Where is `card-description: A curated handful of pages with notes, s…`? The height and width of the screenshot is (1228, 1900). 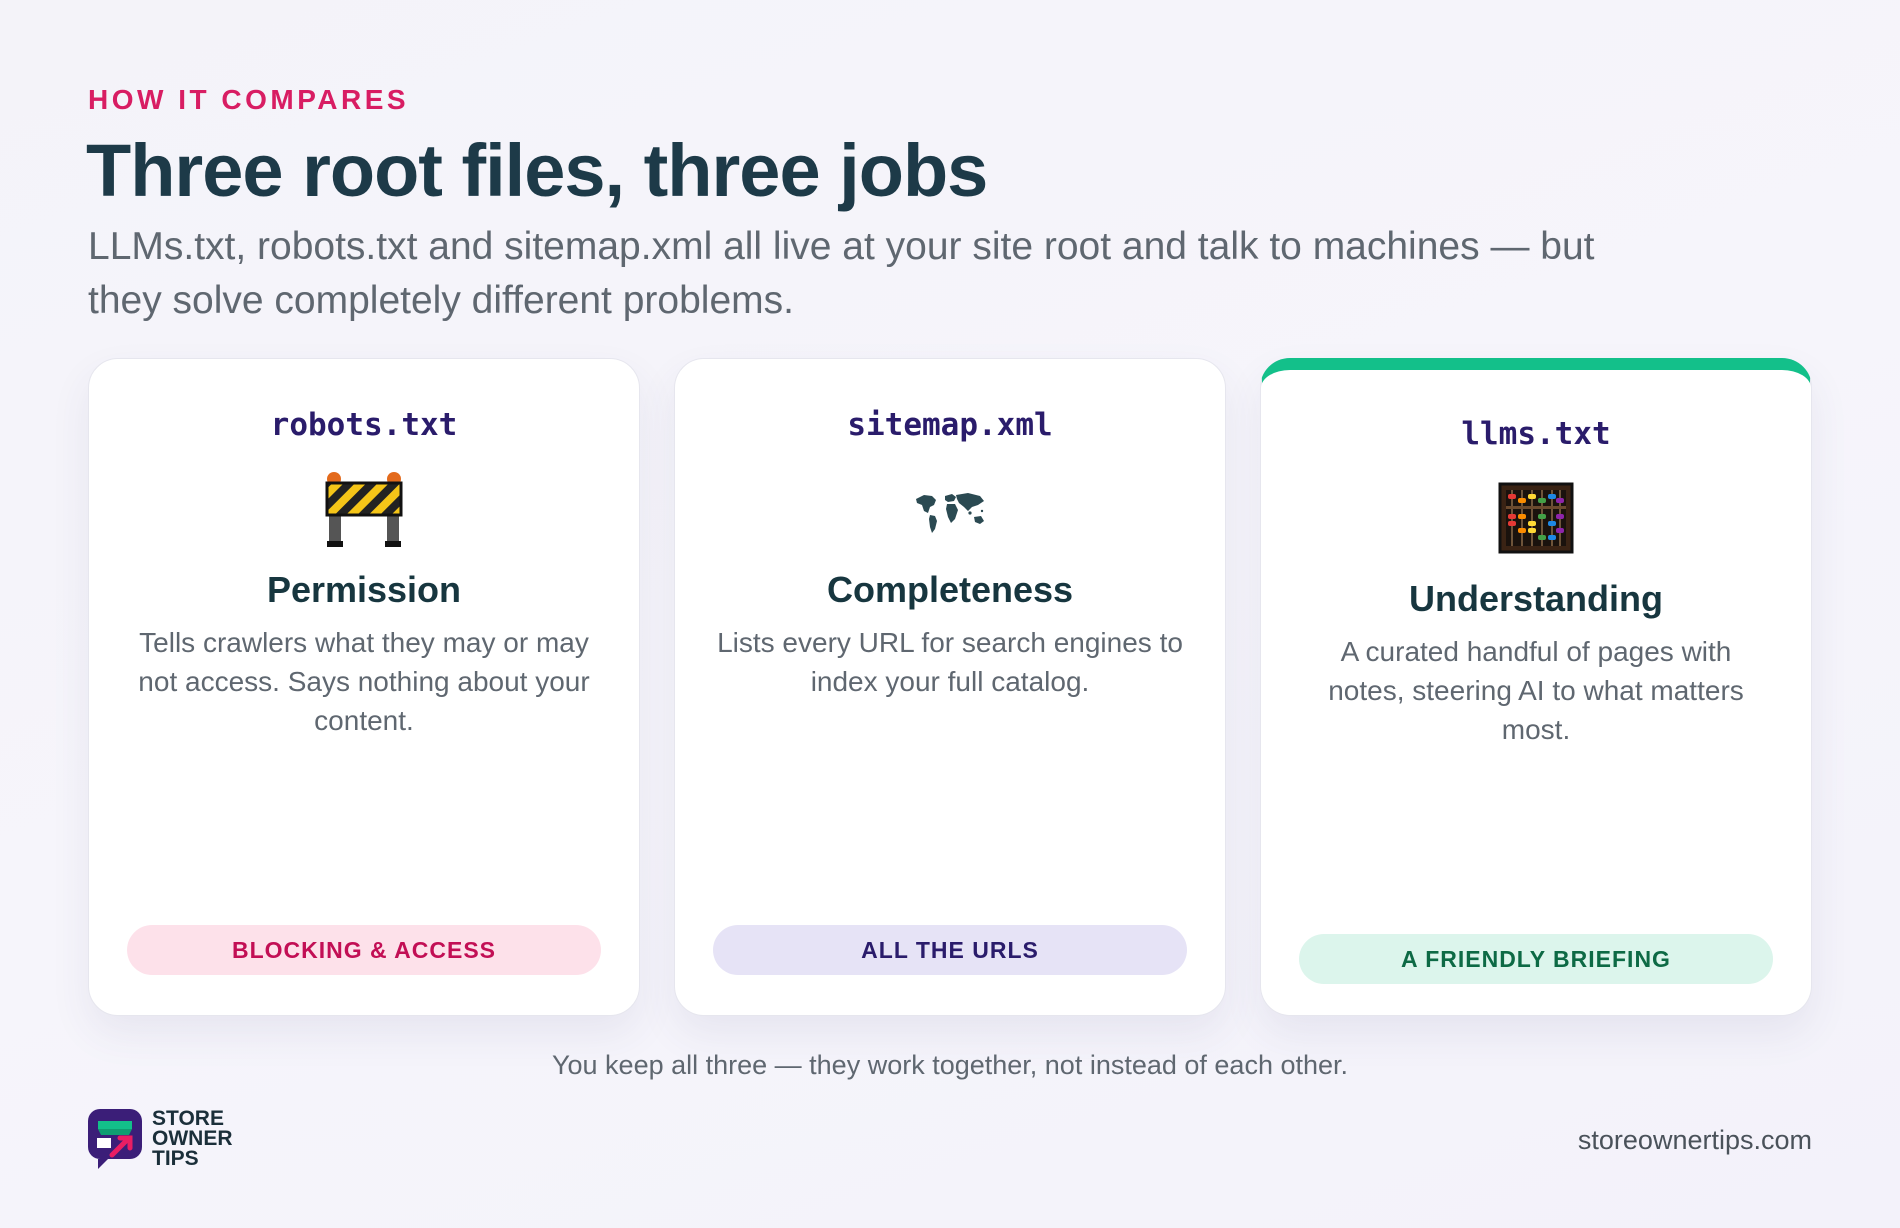
card-description: A curated handful of pages with notes, s… is located at coordinates (1536, 690).